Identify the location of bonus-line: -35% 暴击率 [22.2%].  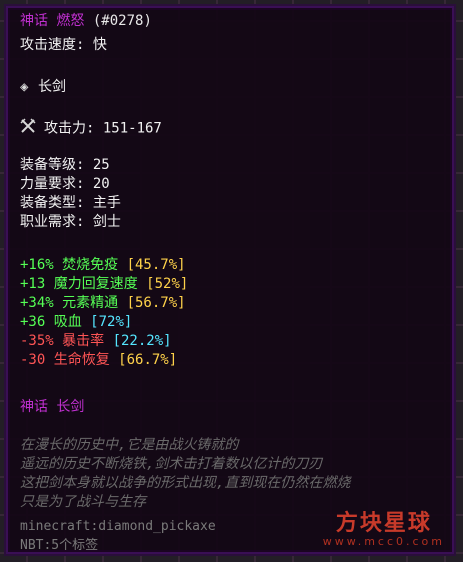
(96, 341).